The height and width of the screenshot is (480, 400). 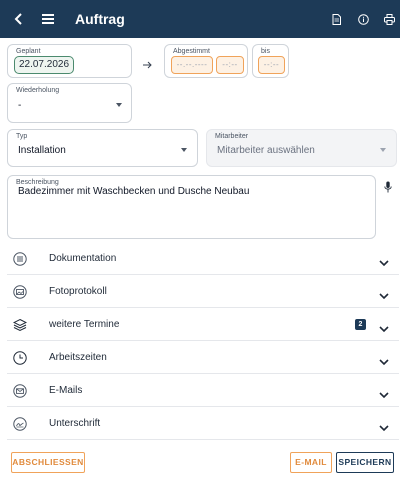 I want to click on layers-icon, so click(x=20, y=325).